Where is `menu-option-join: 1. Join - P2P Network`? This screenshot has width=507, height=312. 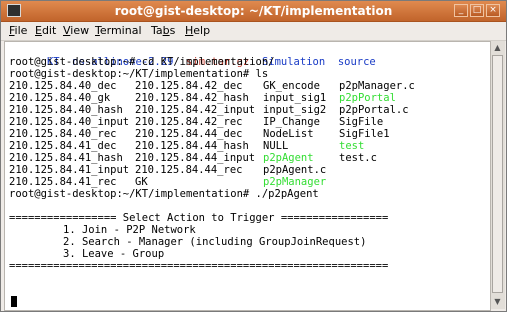 menu-option-join: 1. Join - P2P Network is located at coordinates (129, 230).